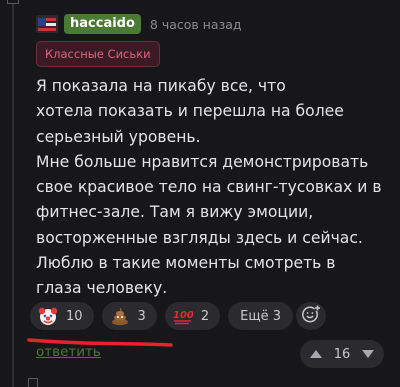 Image resolution: width=400 pixels, height=387 pixels. I want to click on svg-text: 100, so click(183, 315).